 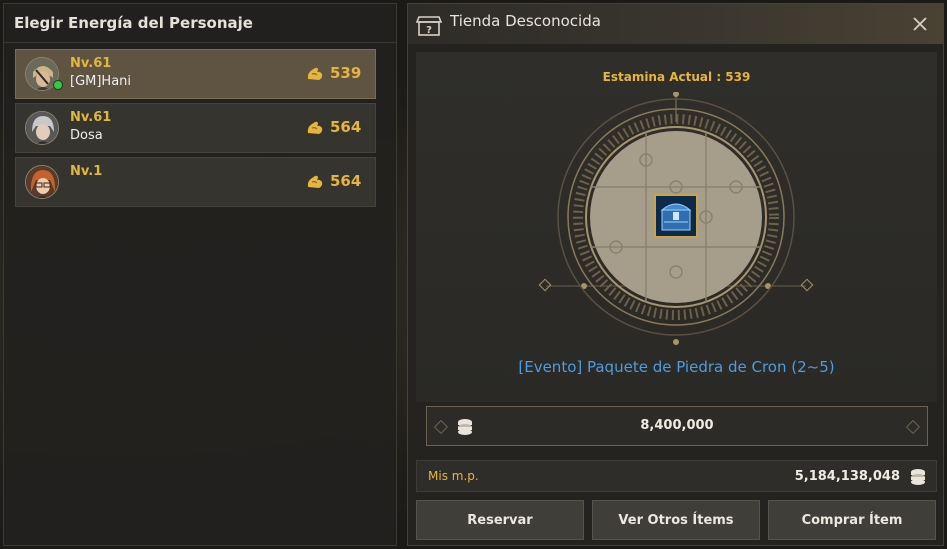 I want to click on close-icon, so click(x=920, y=24).